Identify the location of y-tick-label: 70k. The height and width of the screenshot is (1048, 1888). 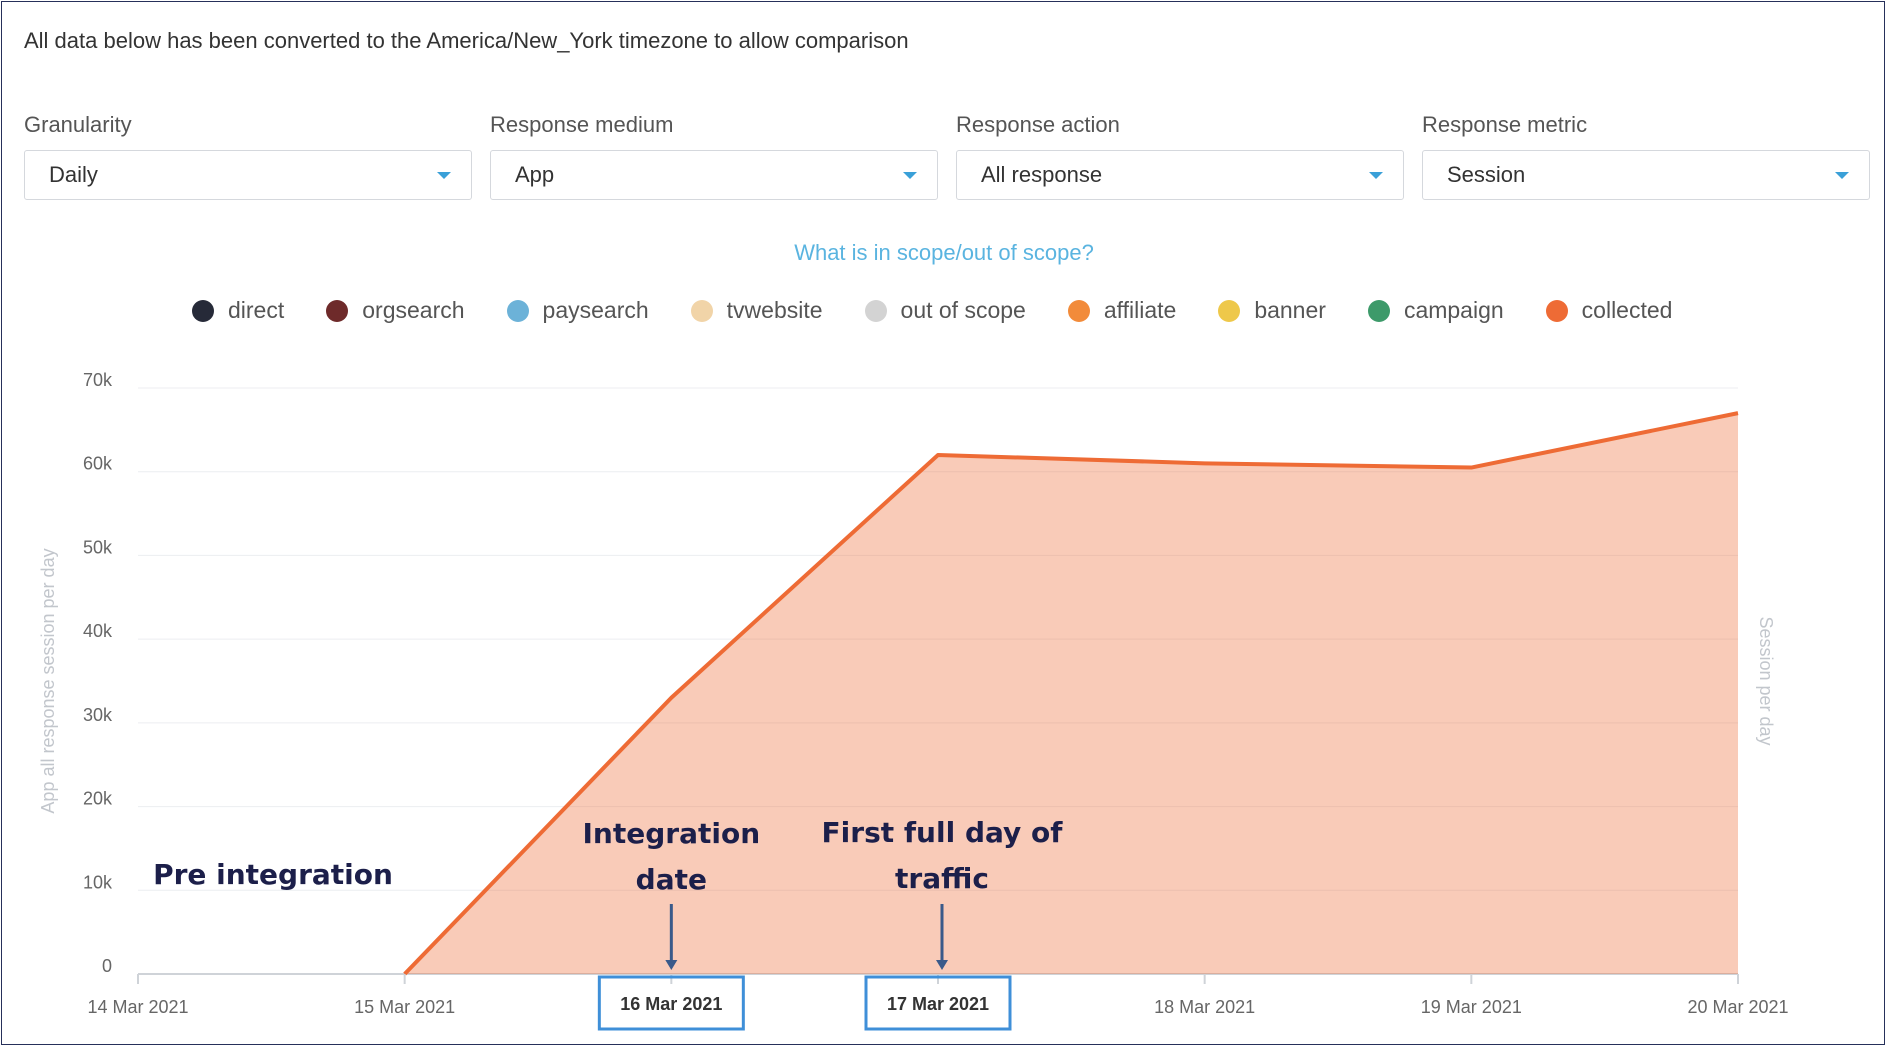
(98, 380).